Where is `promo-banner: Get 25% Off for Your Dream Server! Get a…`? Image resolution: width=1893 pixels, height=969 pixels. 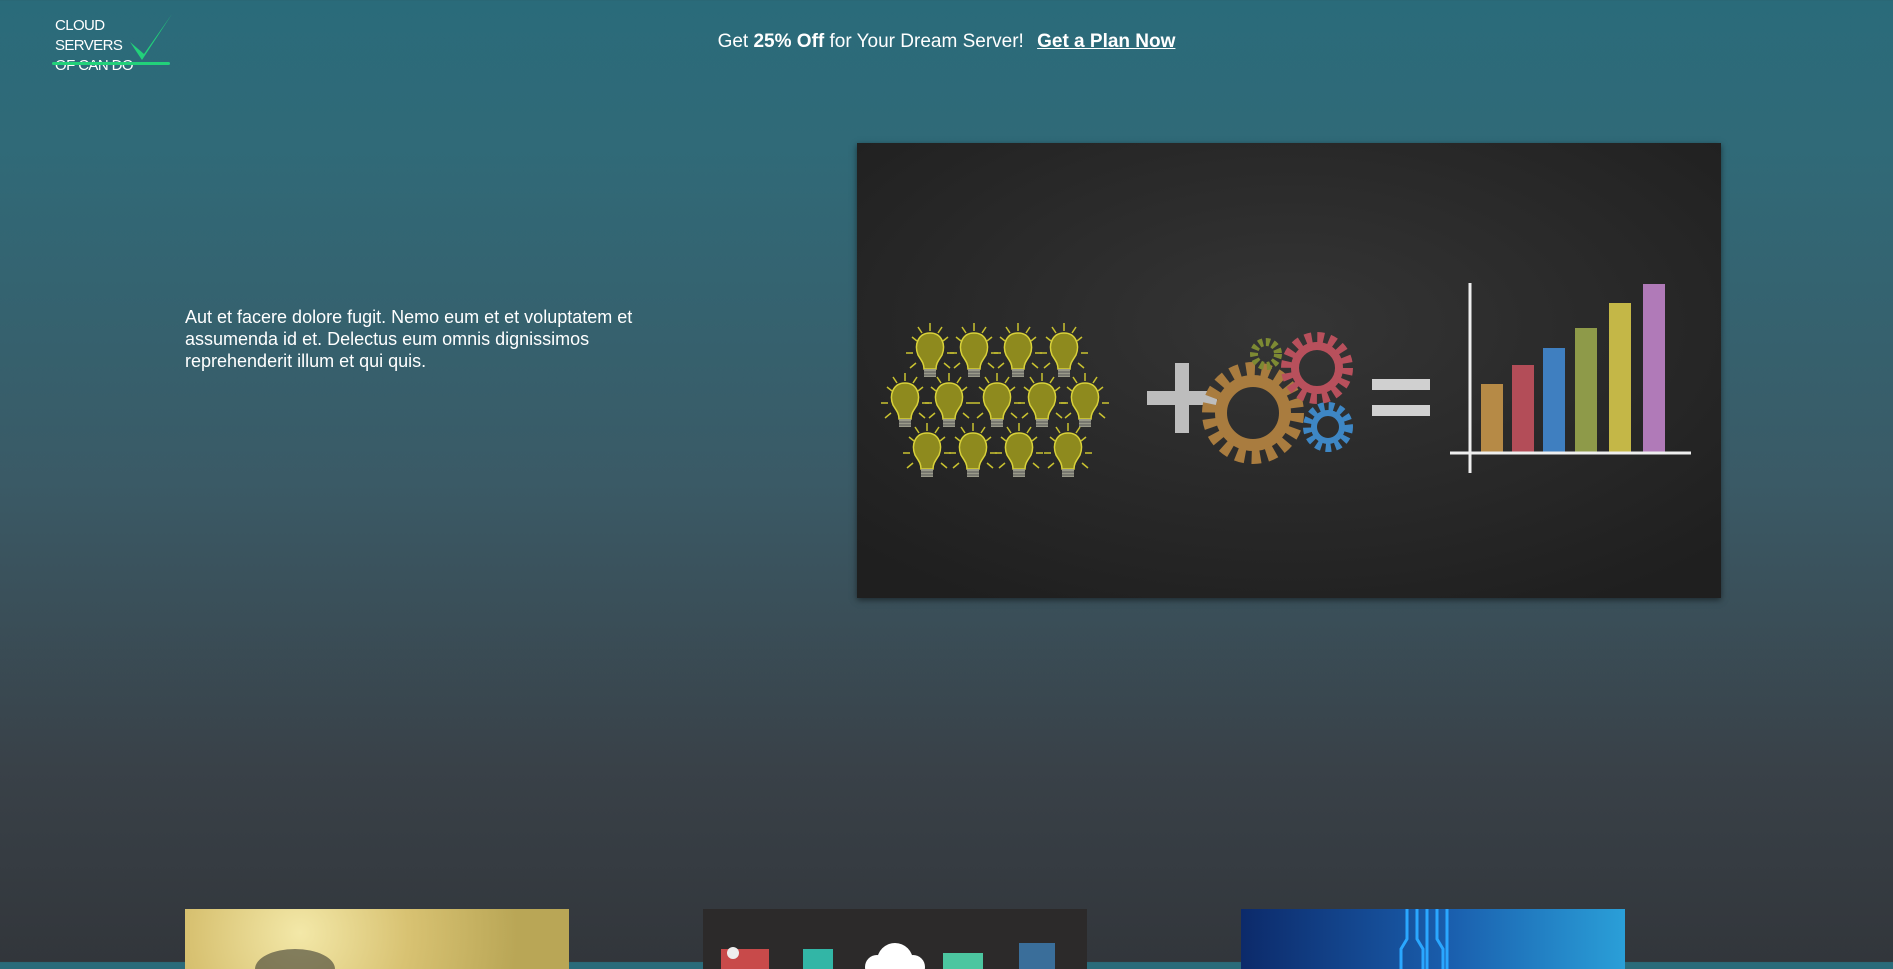 promo-banner: Get 25% Off for Your Dream Server! Get a… is located at coordinates (946, 42).